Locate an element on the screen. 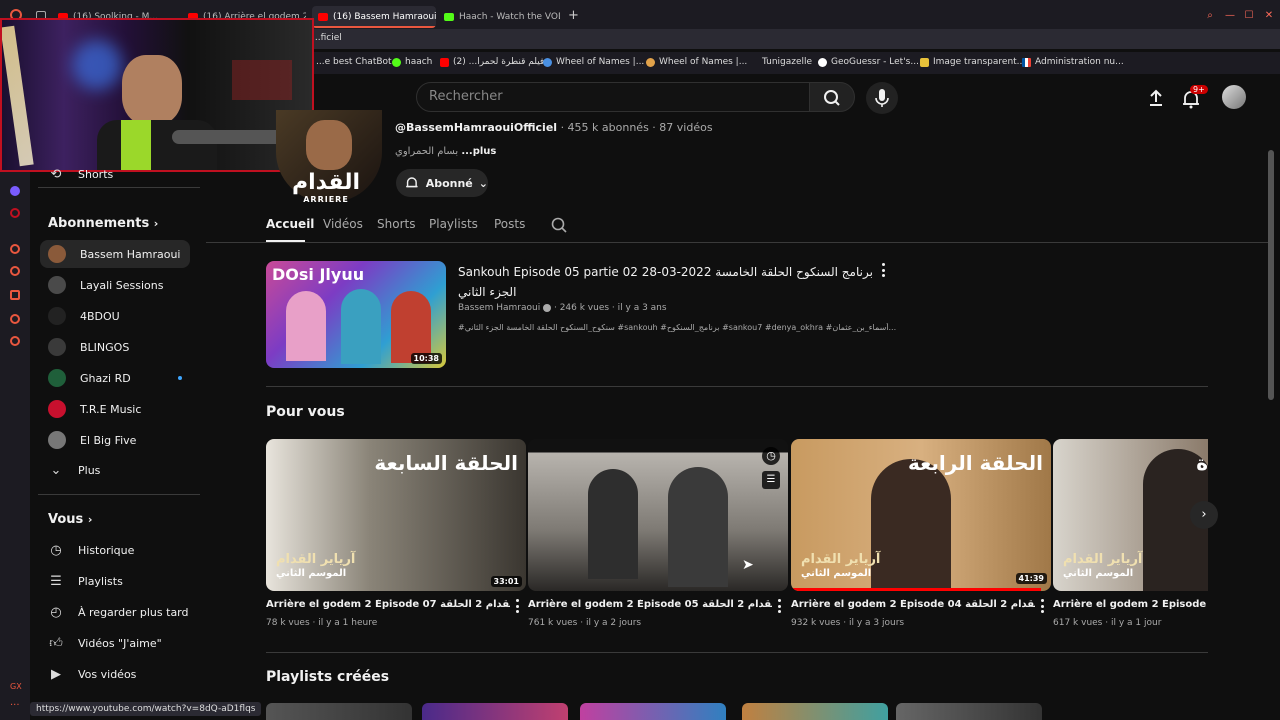  sidebar-item-history: ◷ Historique is located at coordinates (115, 550).